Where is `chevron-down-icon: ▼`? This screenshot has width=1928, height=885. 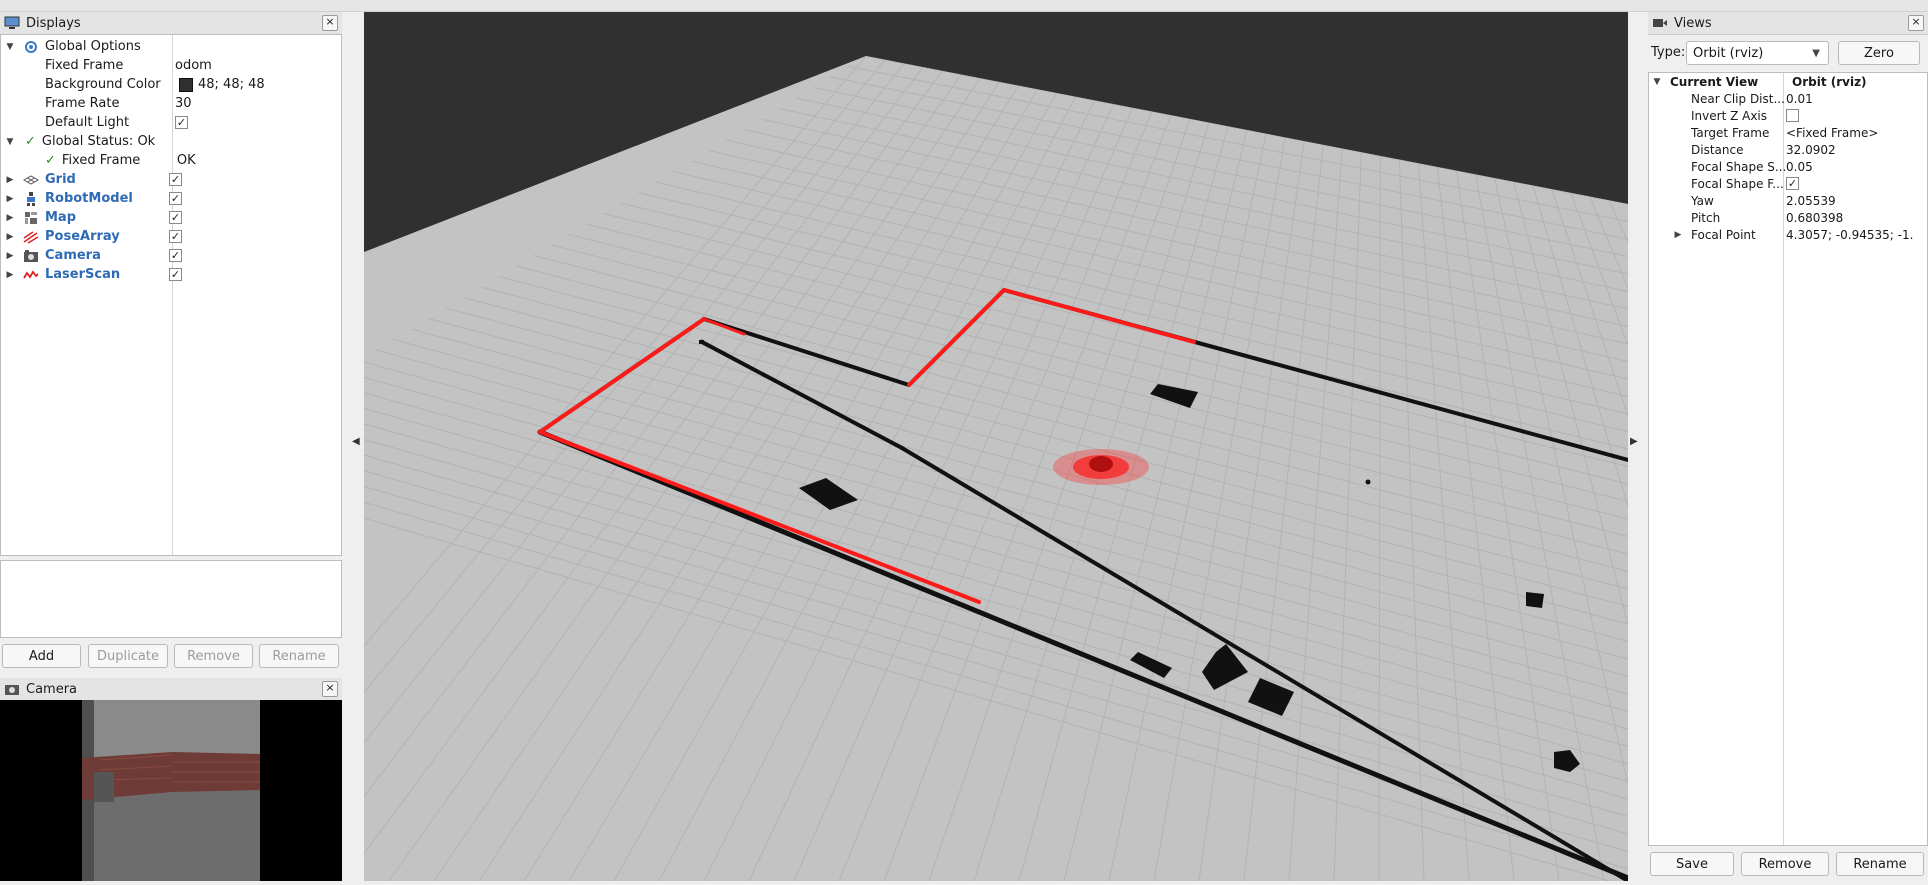 chevron-down-icon: ▼ is located at coordinates (1816, 53).